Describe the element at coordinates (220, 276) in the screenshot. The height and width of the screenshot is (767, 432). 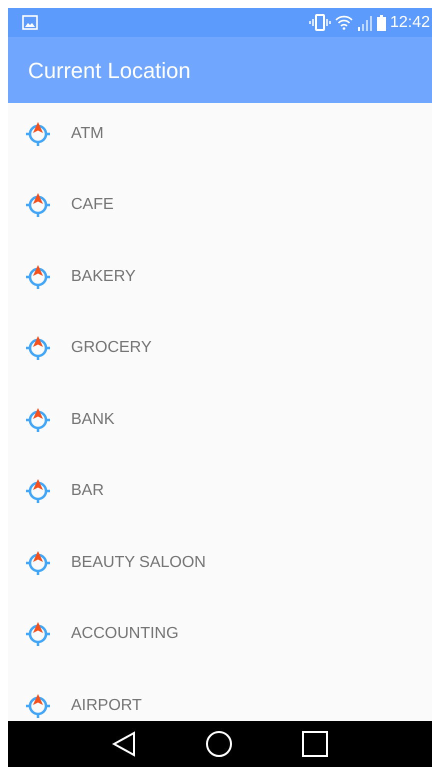
I see `place-item: BAKERY` at that location.